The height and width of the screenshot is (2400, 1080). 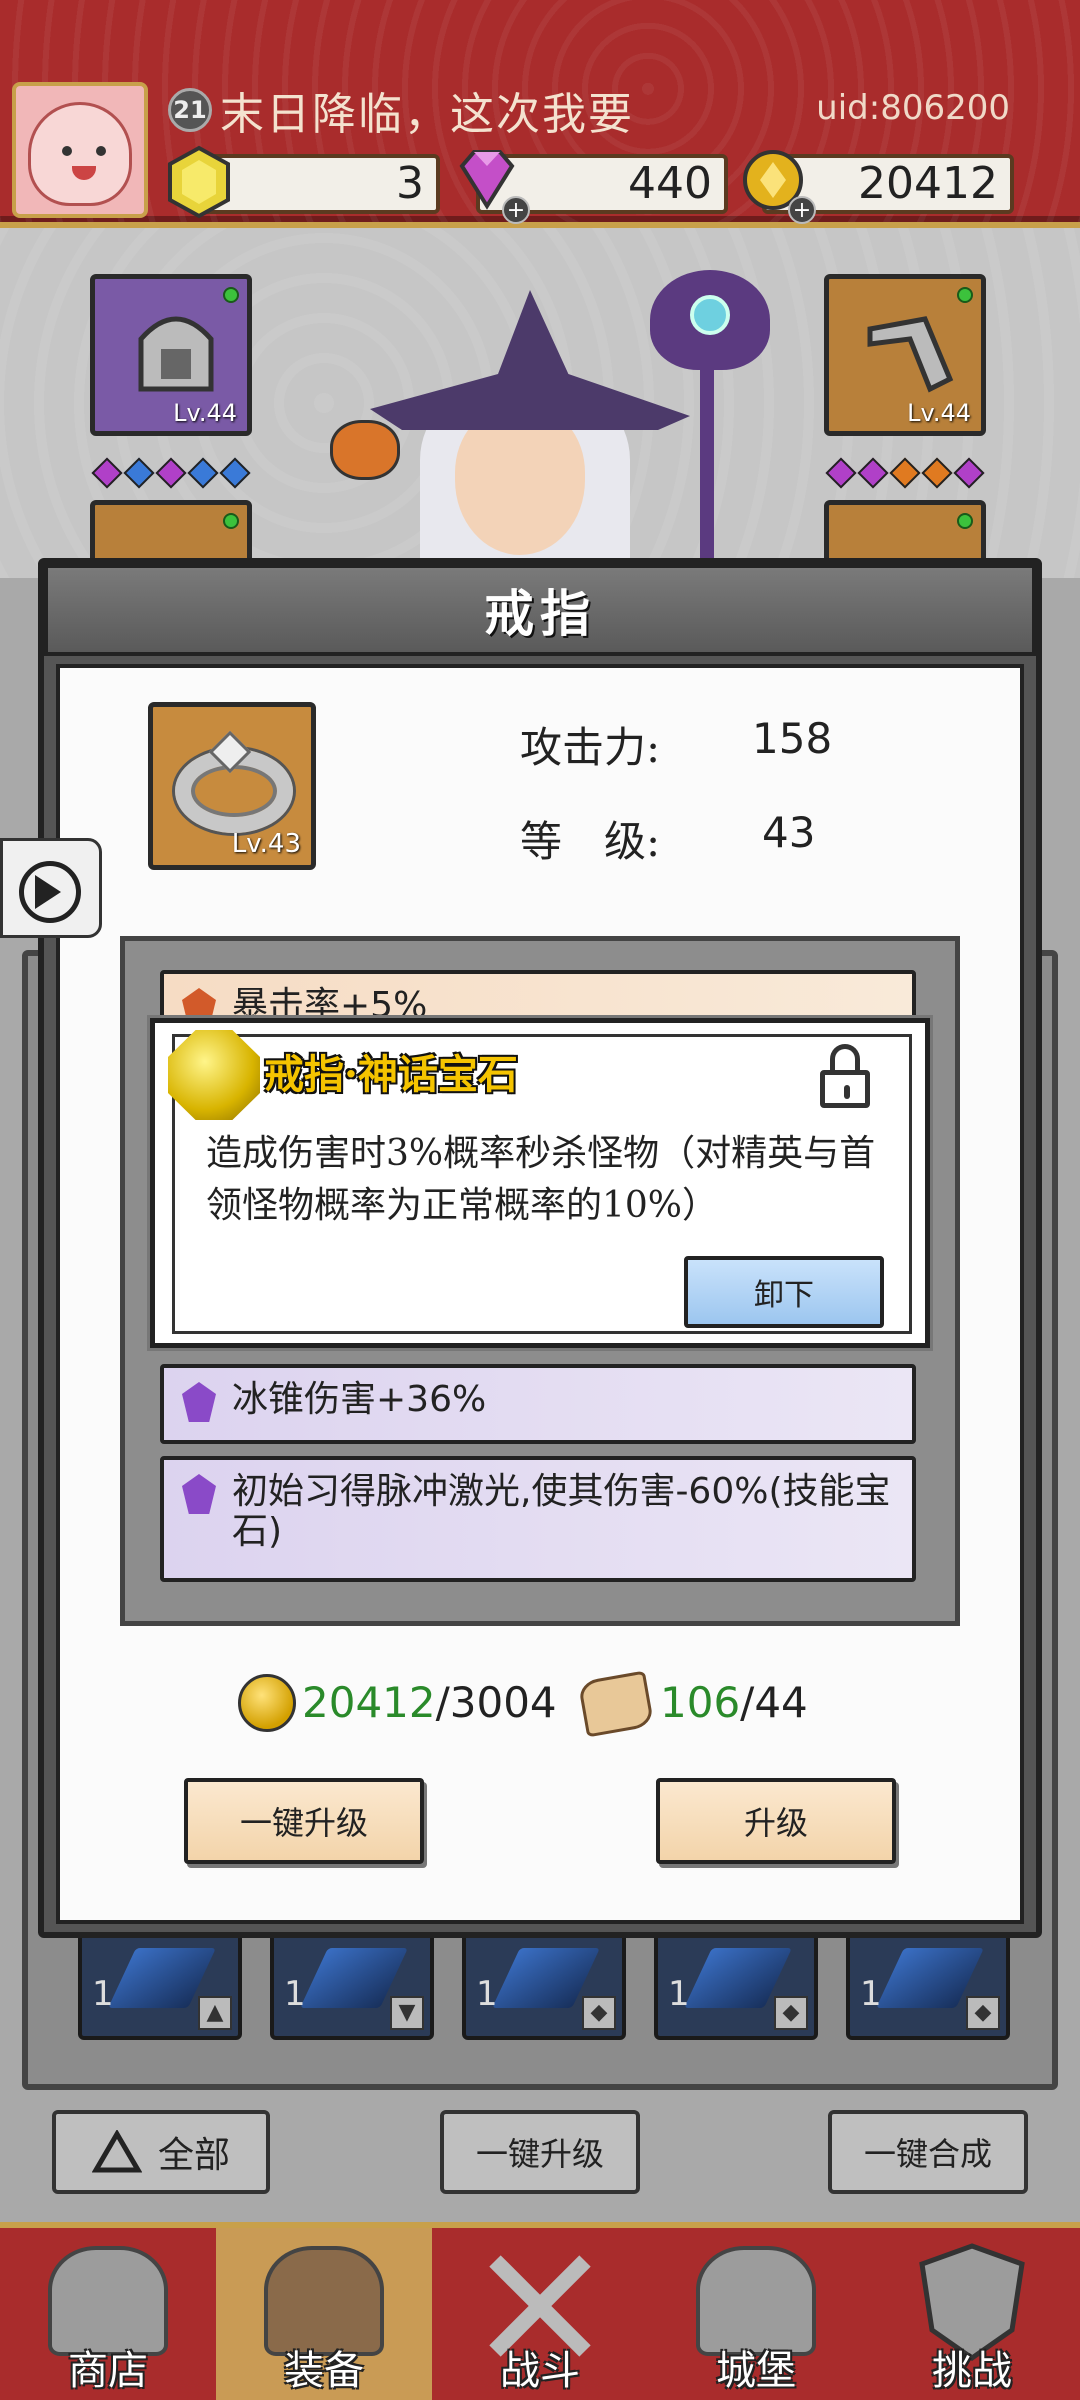 What do you see at coordinates (407, 2013) in the screenshot?
I see `boot-type-icon: ▼` at bounding box center [407, 2013].